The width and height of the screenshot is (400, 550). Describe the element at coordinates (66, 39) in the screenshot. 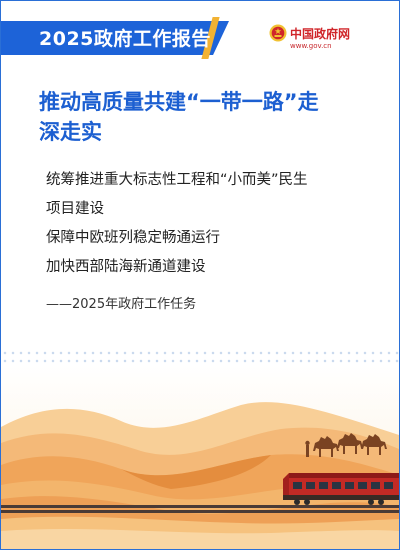

I see `badge-year: 2025` at that location.